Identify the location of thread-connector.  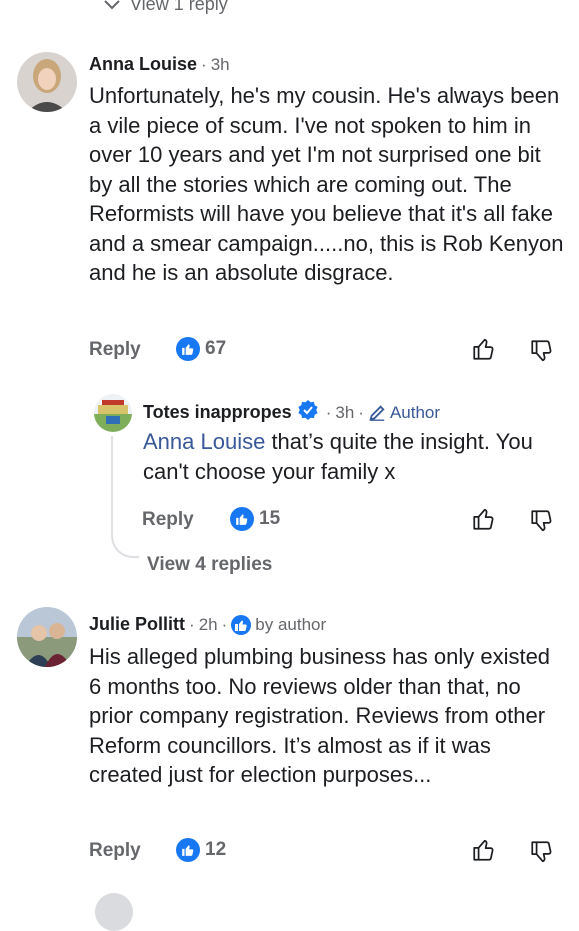
(125, 497).